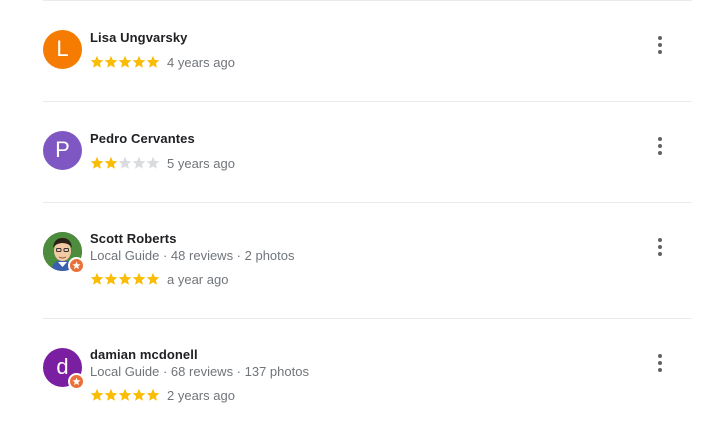  What do you see at coordinates (62, 366) in the screenshot?
I see `avatar-letter: d` at bounding box center [62, 366].